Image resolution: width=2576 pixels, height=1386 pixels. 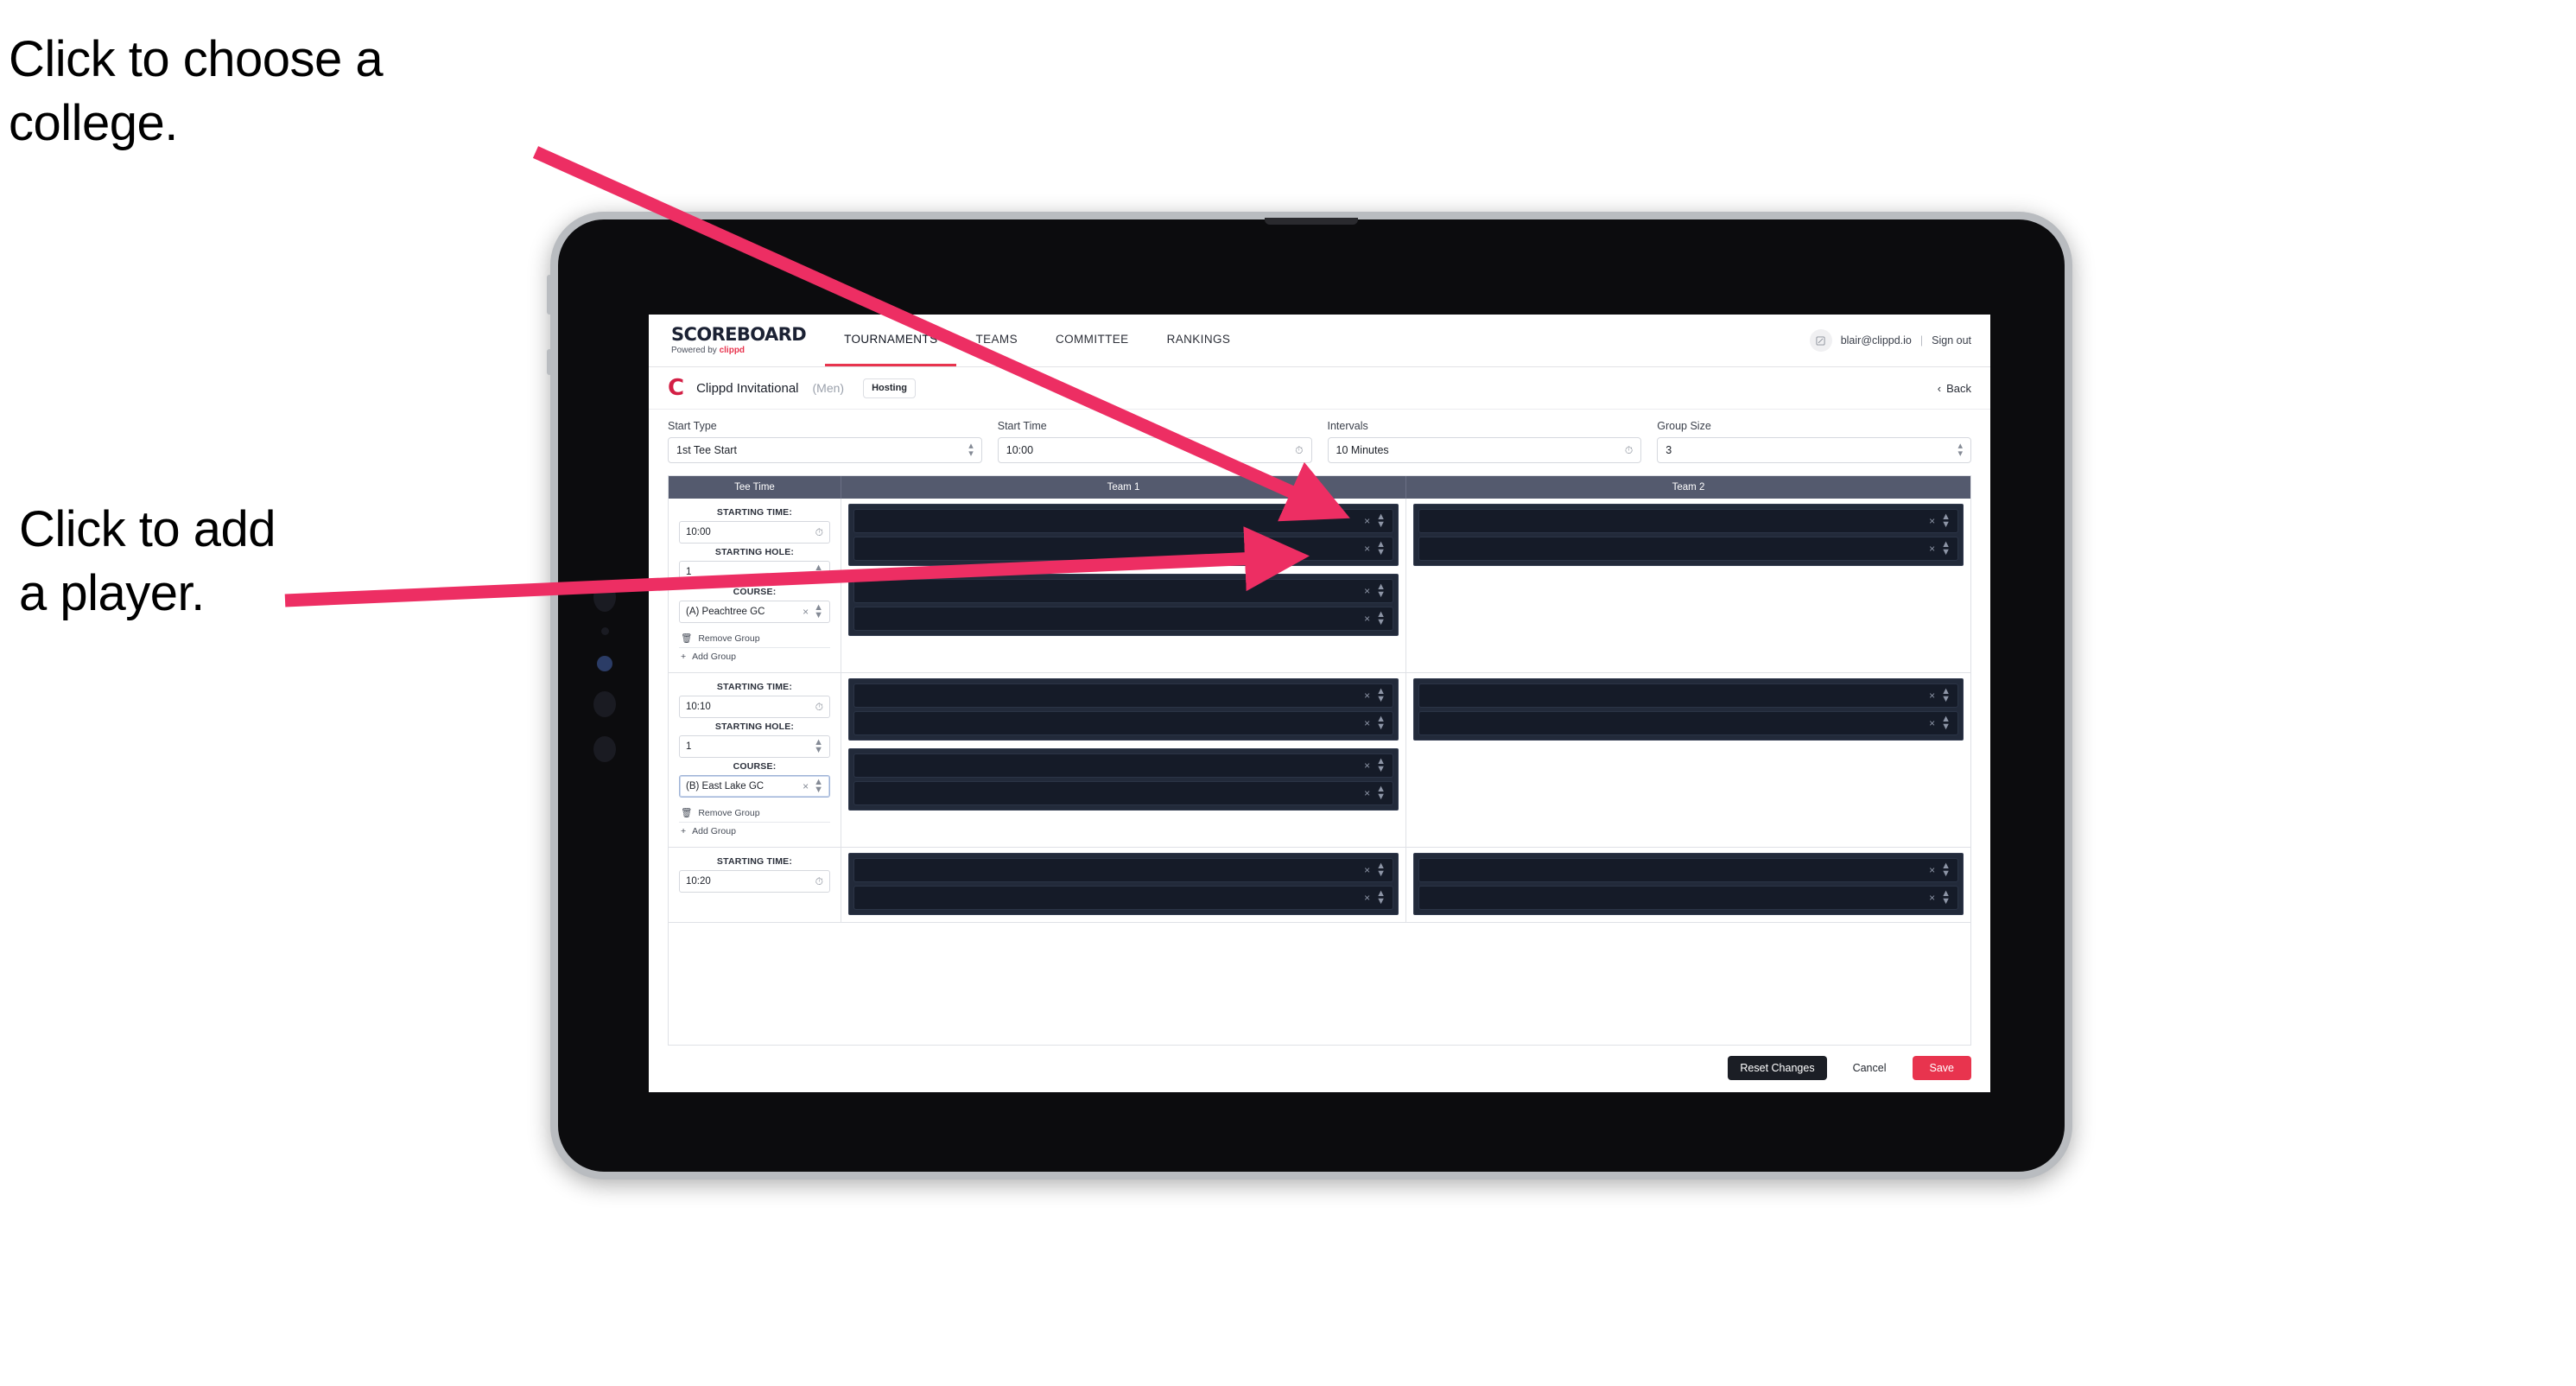 I want to click on course-label: COURSE:, so click(x=755, y=766).